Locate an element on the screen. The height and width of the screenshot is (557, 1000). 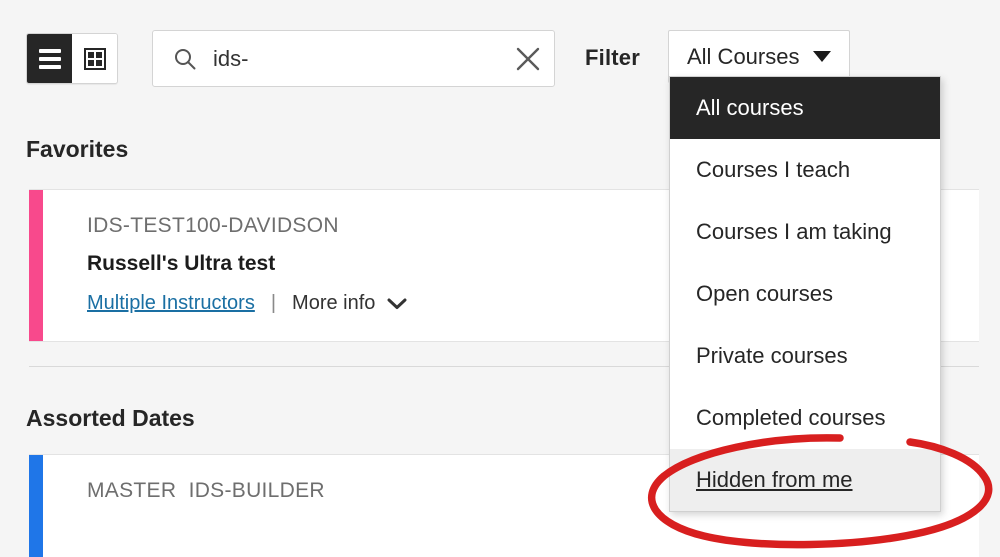
grid-view-button is located at coordinates (94, 58).